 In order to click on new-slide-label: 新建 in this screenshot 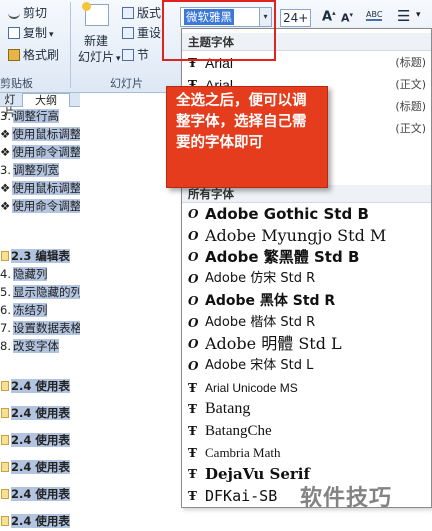, I will do `click(96, 40)`.